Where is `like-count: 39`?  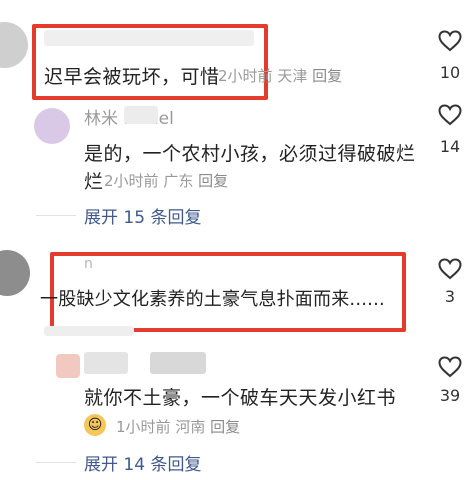
like-count: 39 is located at coordinates (450, 395).